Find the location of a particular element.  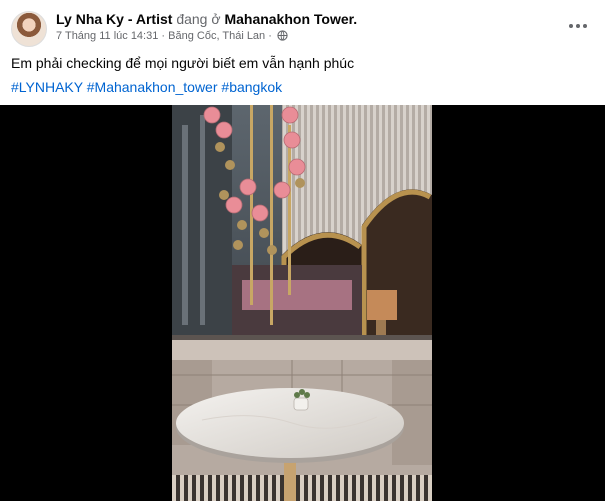

hashtag-link: #LYNHAKY is located at coordinates (47, 87).